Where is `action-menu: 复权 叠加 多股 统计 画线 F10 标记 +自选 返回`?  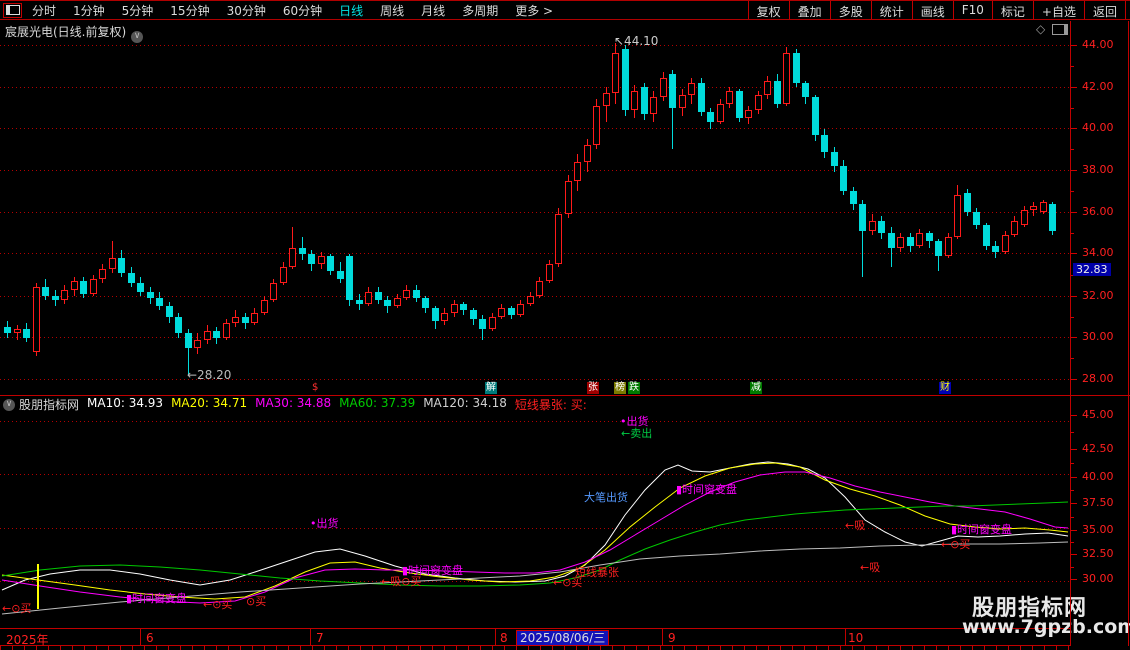
action-menu: 复权 叠加 多股 统计 画线 F10 标记 +自选 返回 is located at coordinates (938, 10).